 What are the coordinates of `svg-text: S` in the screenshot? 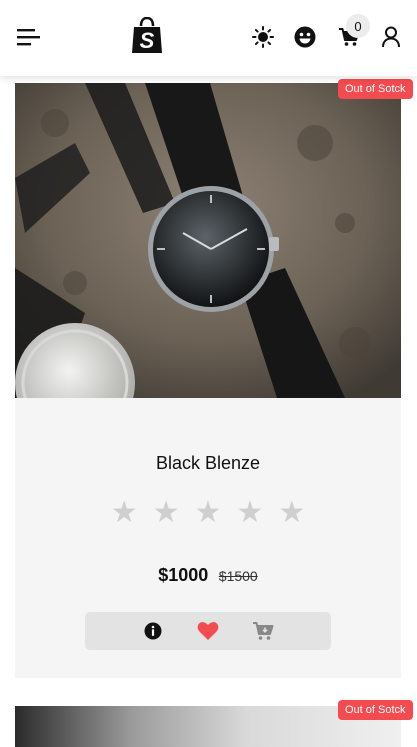 It's located at (147, 40).